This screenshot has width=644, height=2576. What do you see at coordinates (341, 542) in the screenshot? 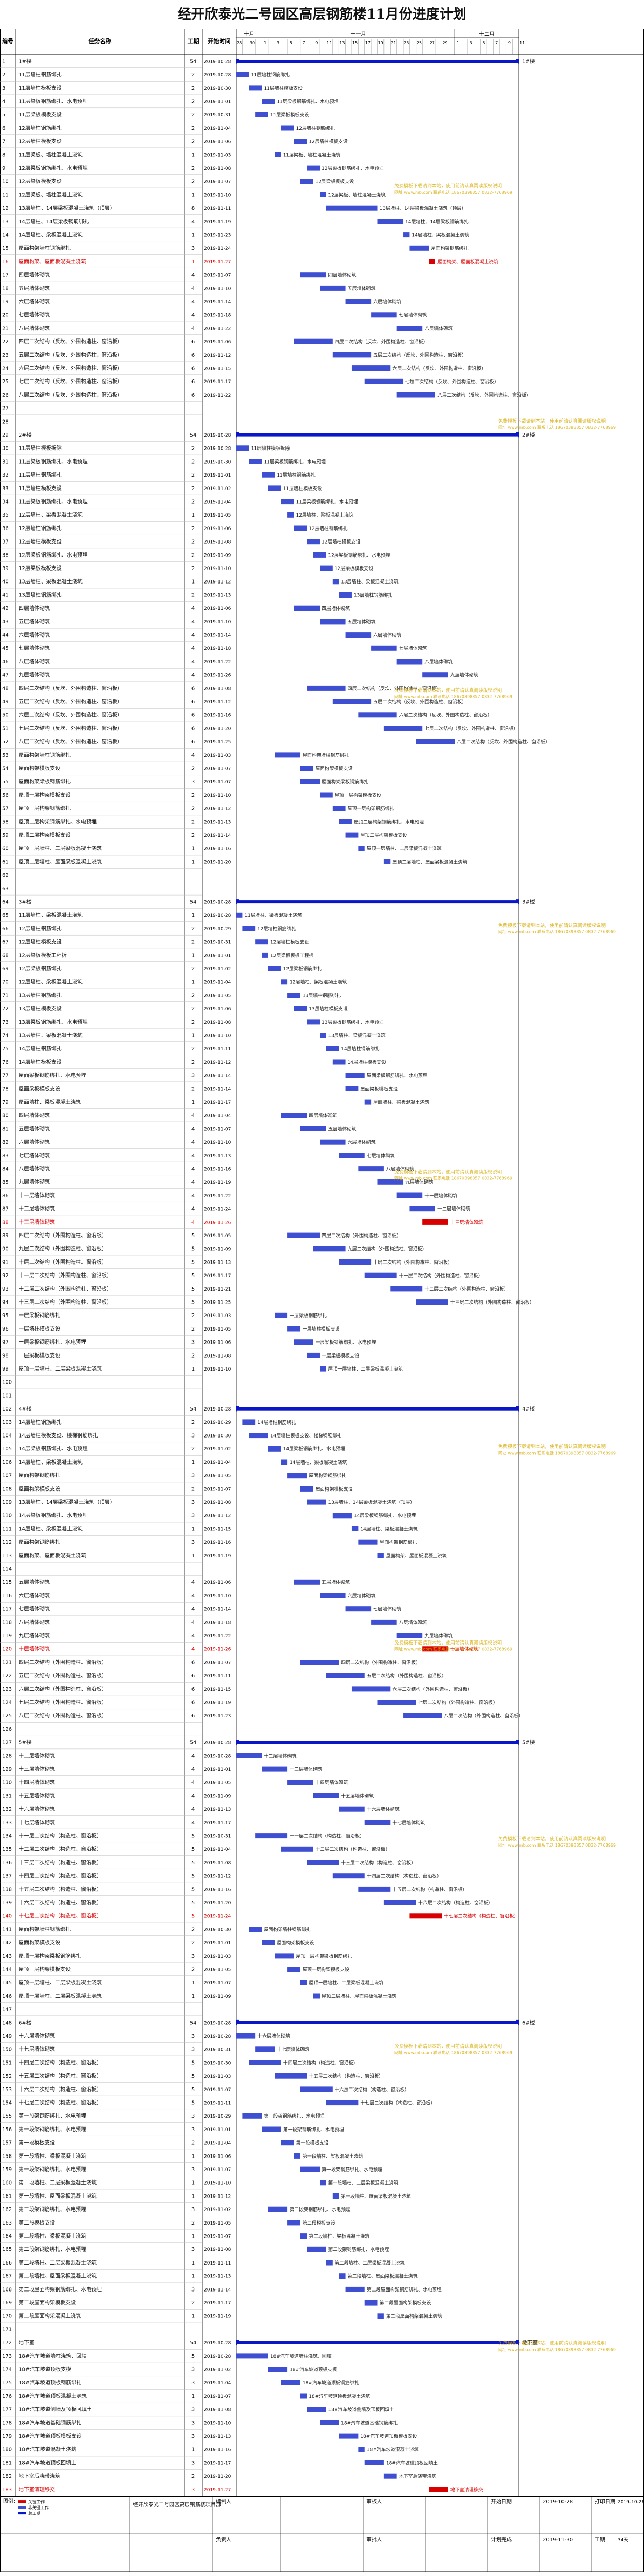
I see `task-bar-label: 12层墙柱模板支设` at bounding box center [341, 542].